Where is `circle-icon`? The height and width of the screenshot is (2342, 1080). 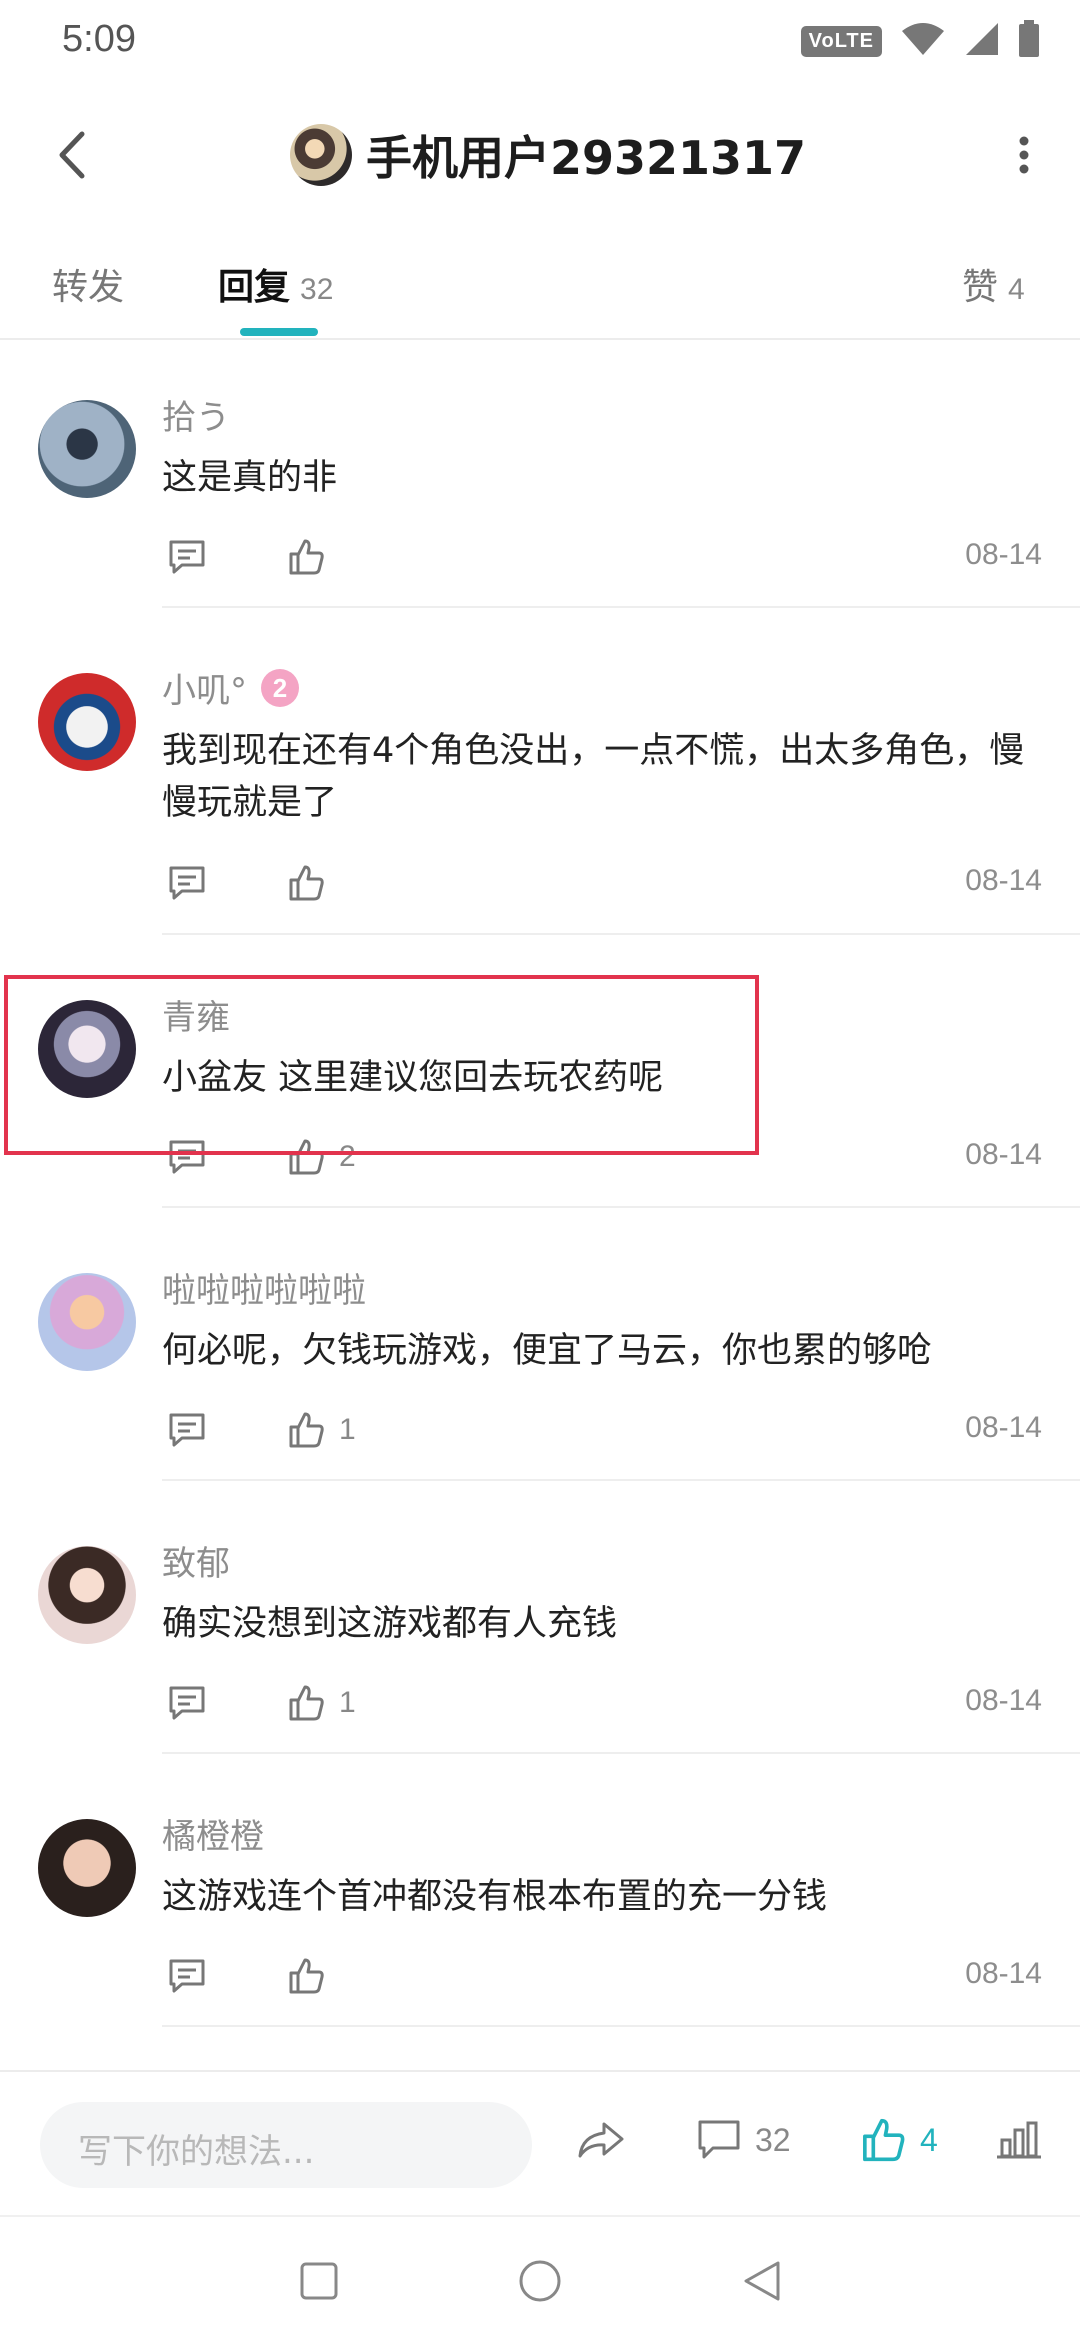
circle-icon is located at coordinates (540, 2281).